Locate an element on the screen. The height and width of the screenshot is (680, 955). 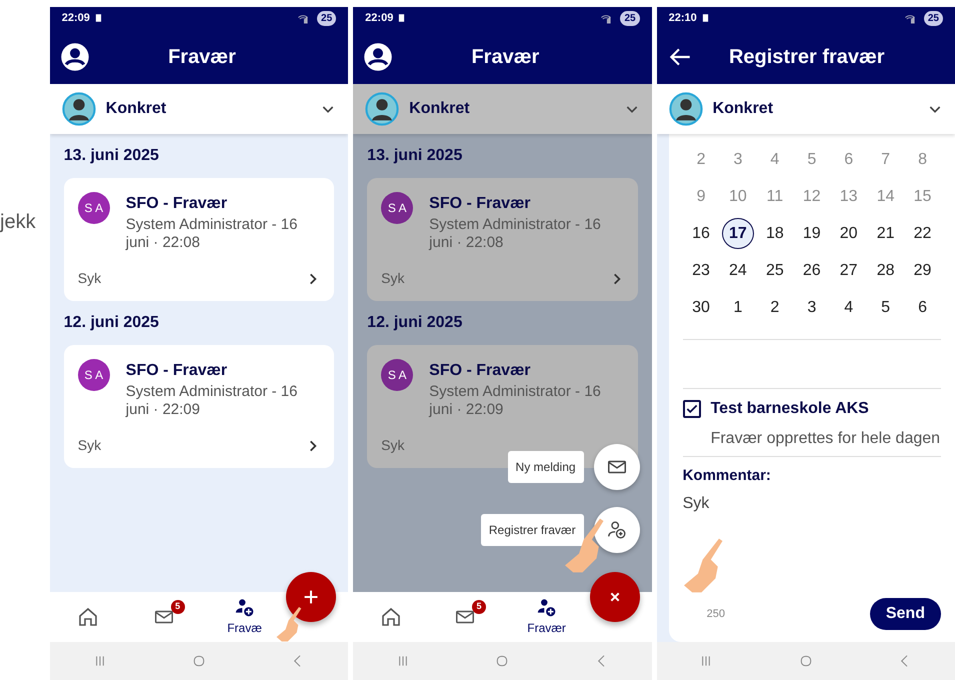
calendar-day: 6 is located at coordinates (922, 307).